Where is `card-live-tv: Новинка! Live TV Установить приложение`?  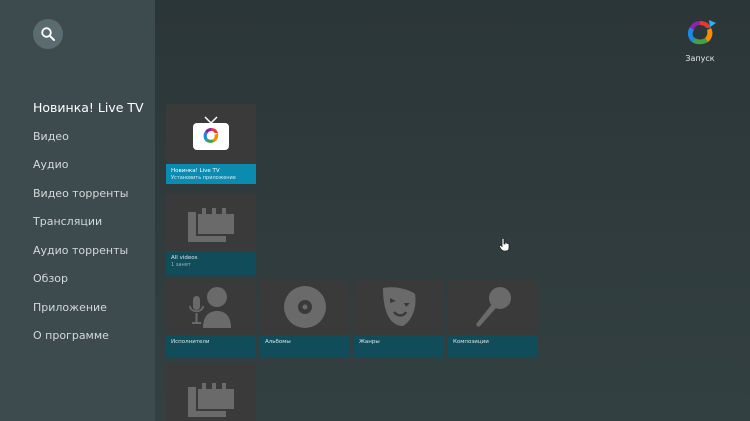
card-live-tv: Новинка! Live TV Установить приложение is located at coordinates (211, 144).